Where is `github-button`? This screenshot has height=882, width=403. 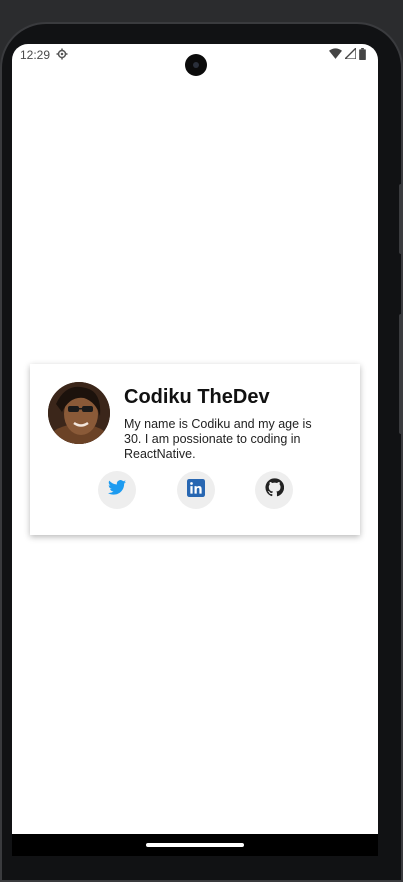 github-button is located at coordinates (274, 490).